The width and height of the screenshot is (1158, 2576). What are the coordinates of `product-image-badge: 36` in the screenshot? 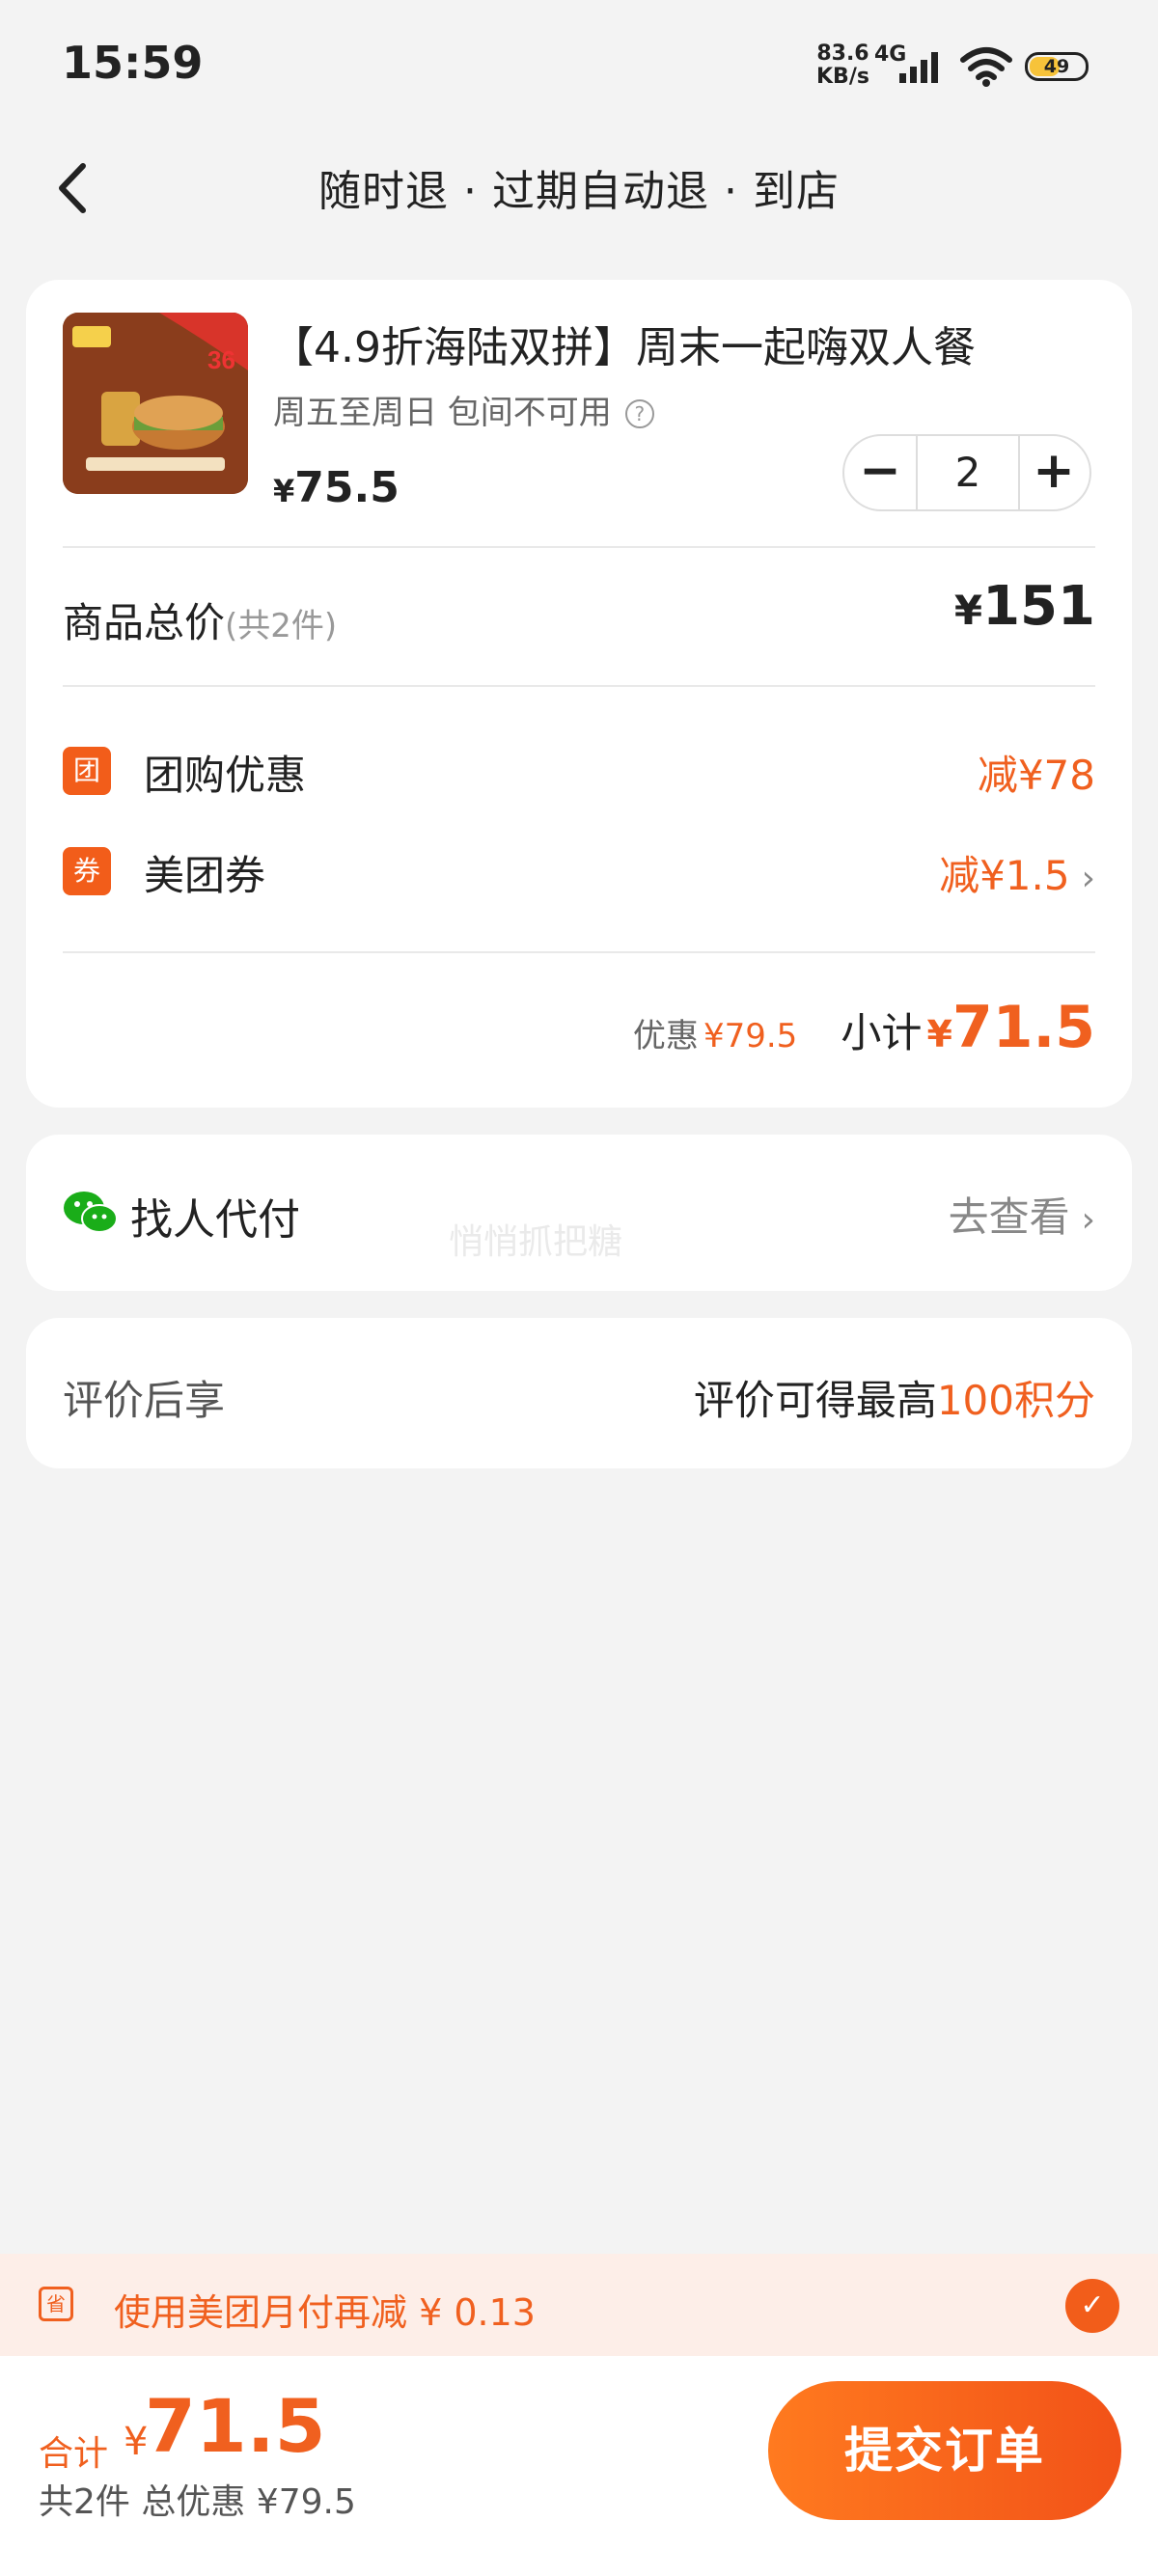 It's located at (221, 360).